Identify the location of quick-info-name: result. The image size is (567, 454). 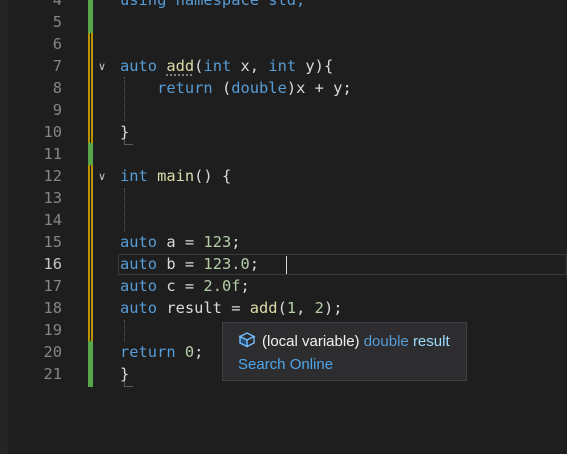
(431, 341).